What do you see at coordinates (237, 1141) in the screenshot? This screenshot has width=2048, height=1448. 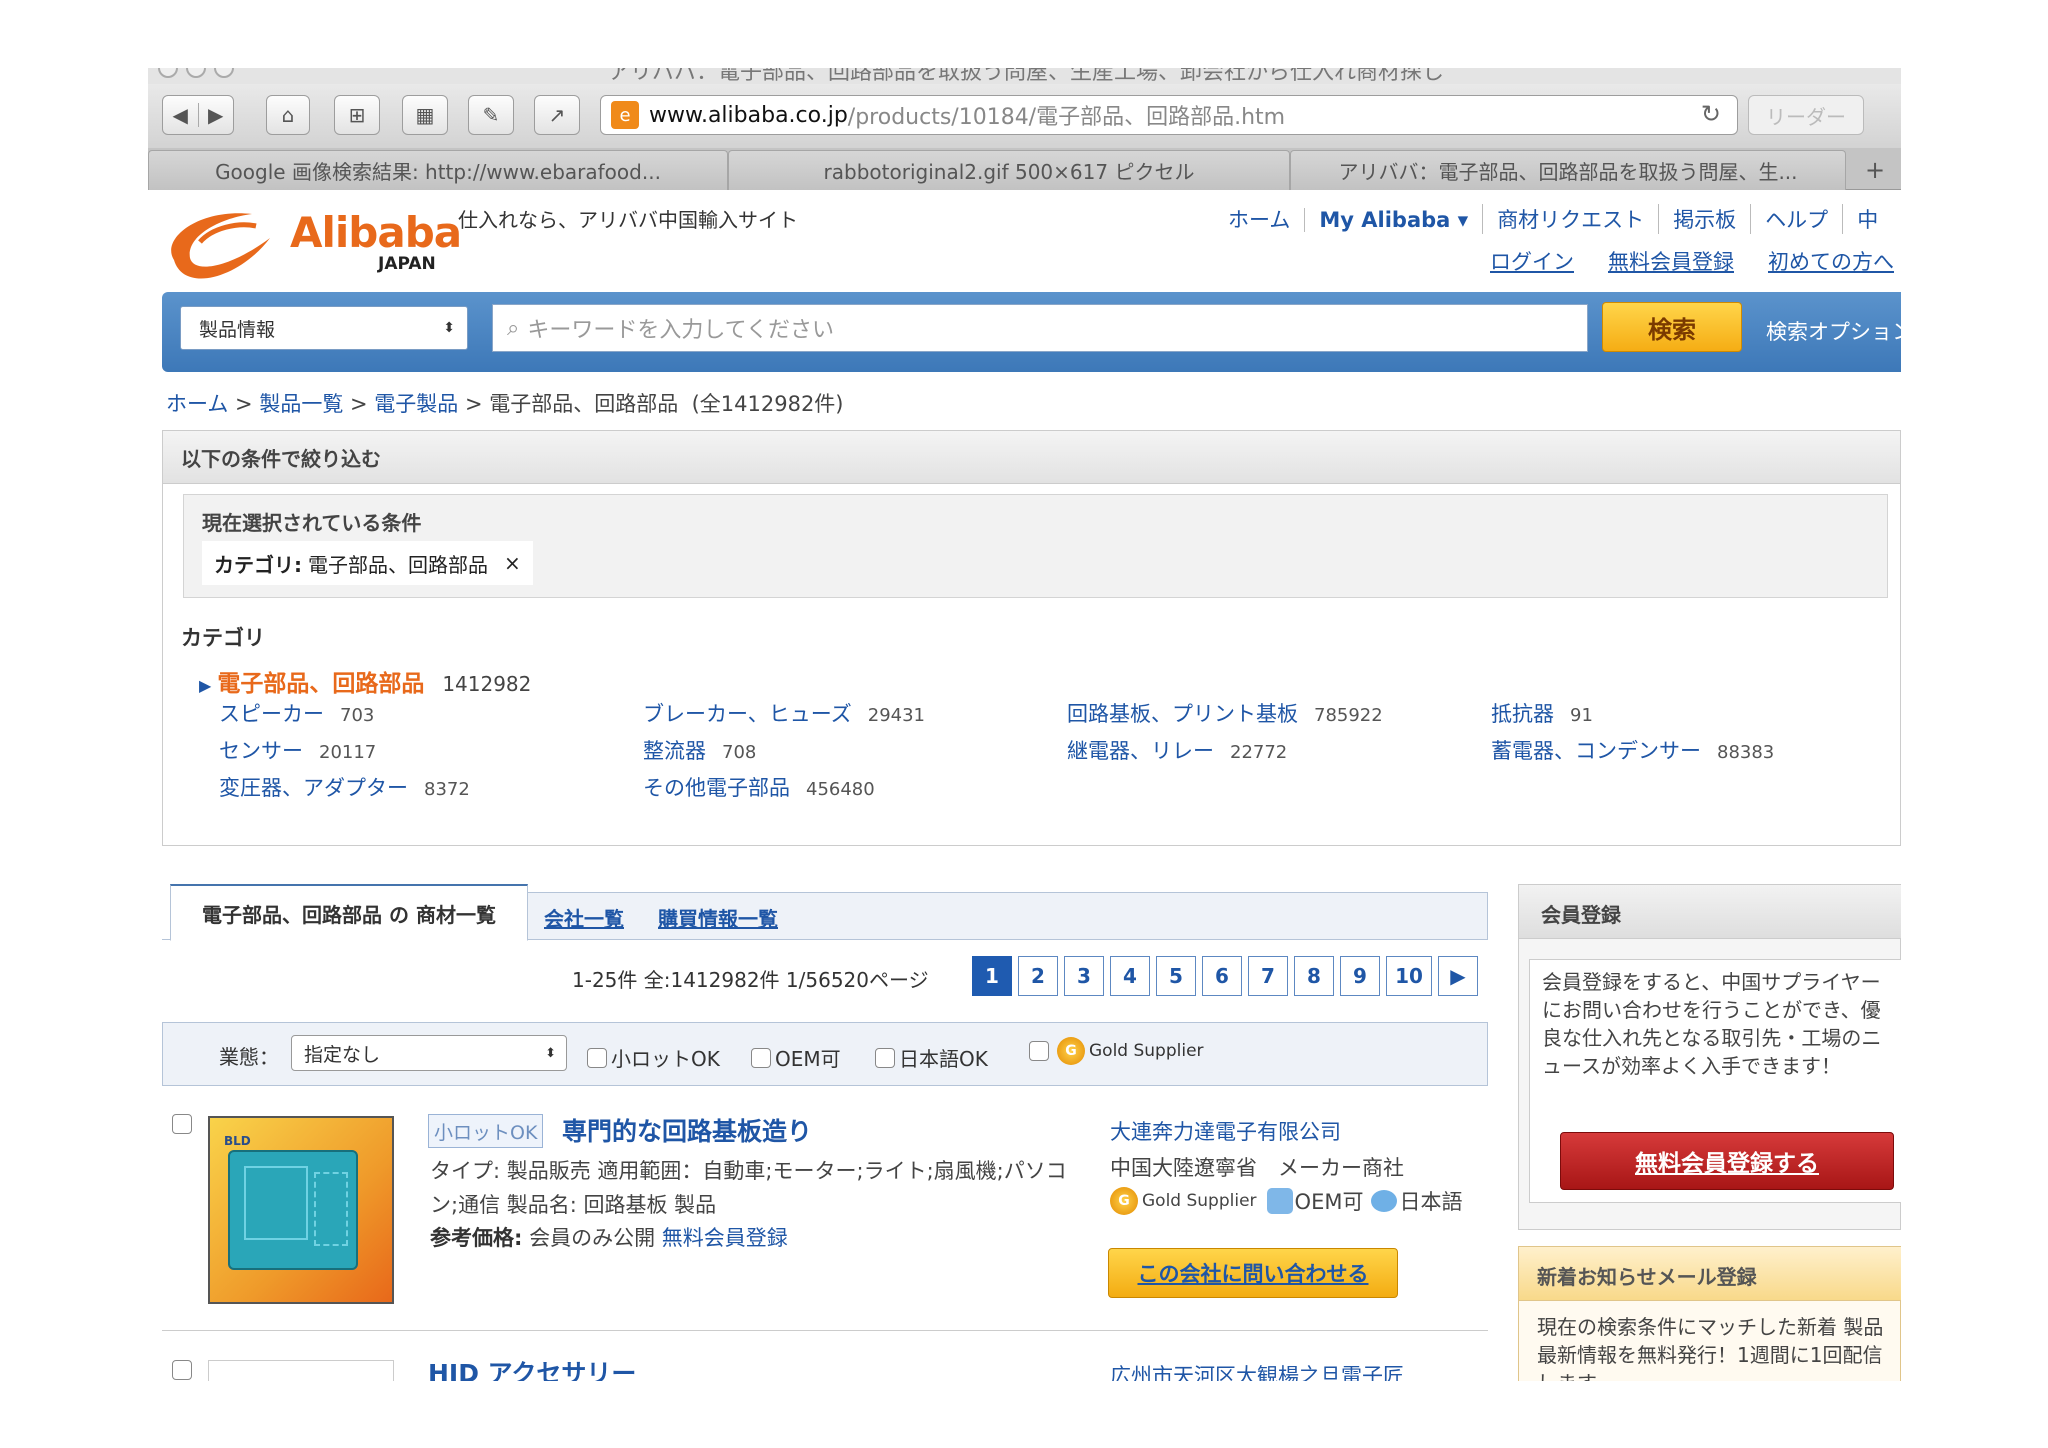 I see `image-label: BLD` at bounding box center [237, 1141].